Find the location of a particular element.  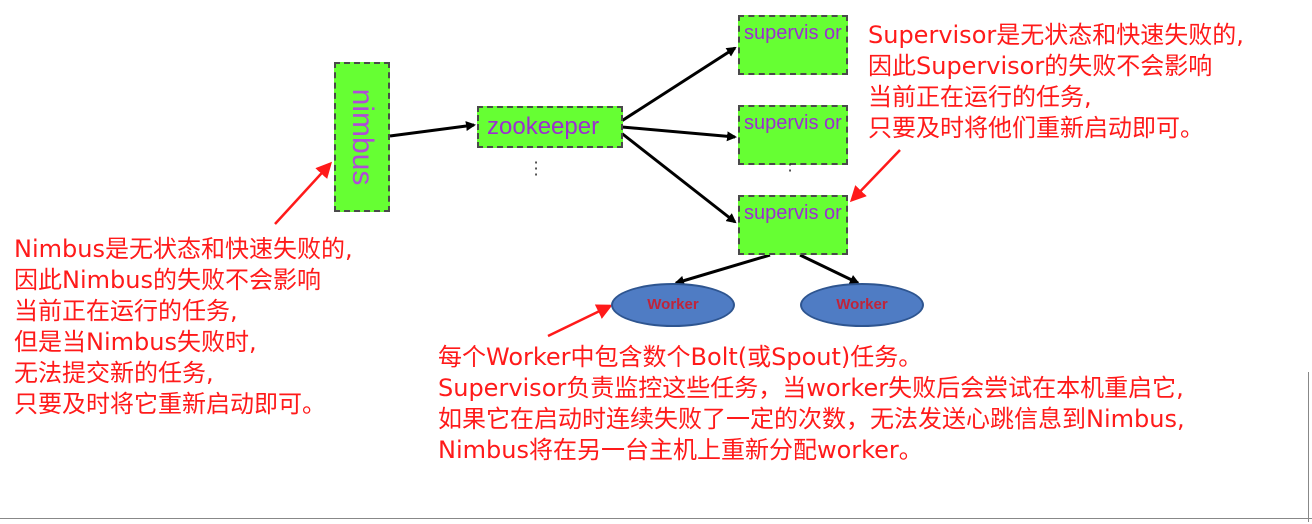

red-pointer-supervisor is located at coordinates (875, 176).